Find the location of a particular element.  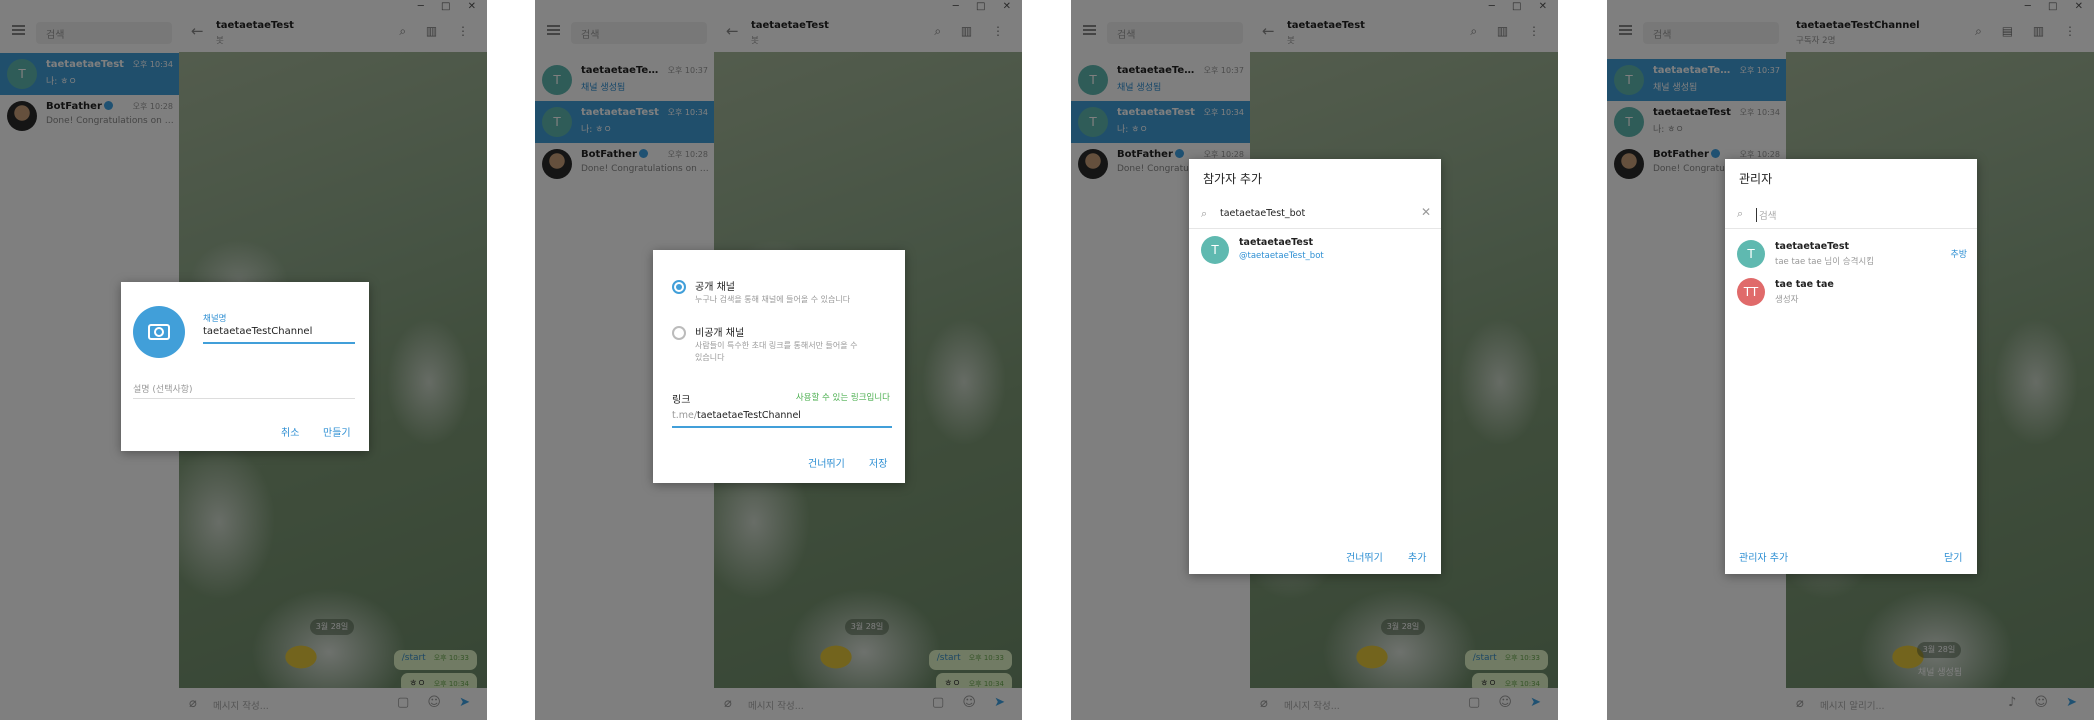

dialog-title: 참가자 추가 is located at coordinates (1233, 179).